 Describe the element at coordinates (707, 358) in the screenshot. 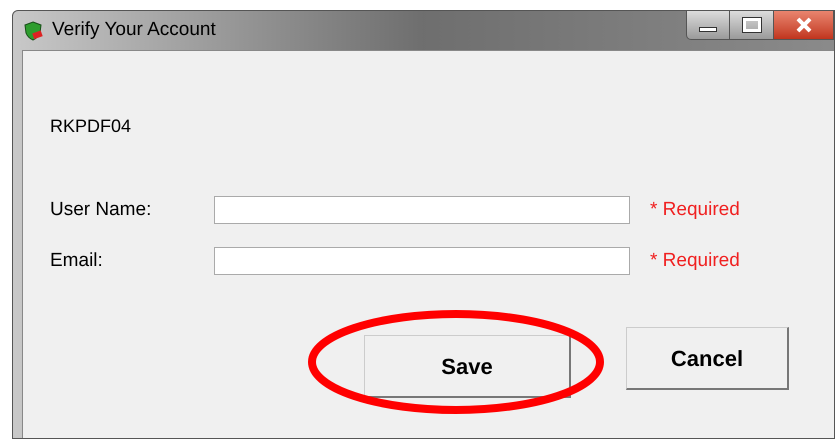

I see `cancel-button: Cancel` at that location.